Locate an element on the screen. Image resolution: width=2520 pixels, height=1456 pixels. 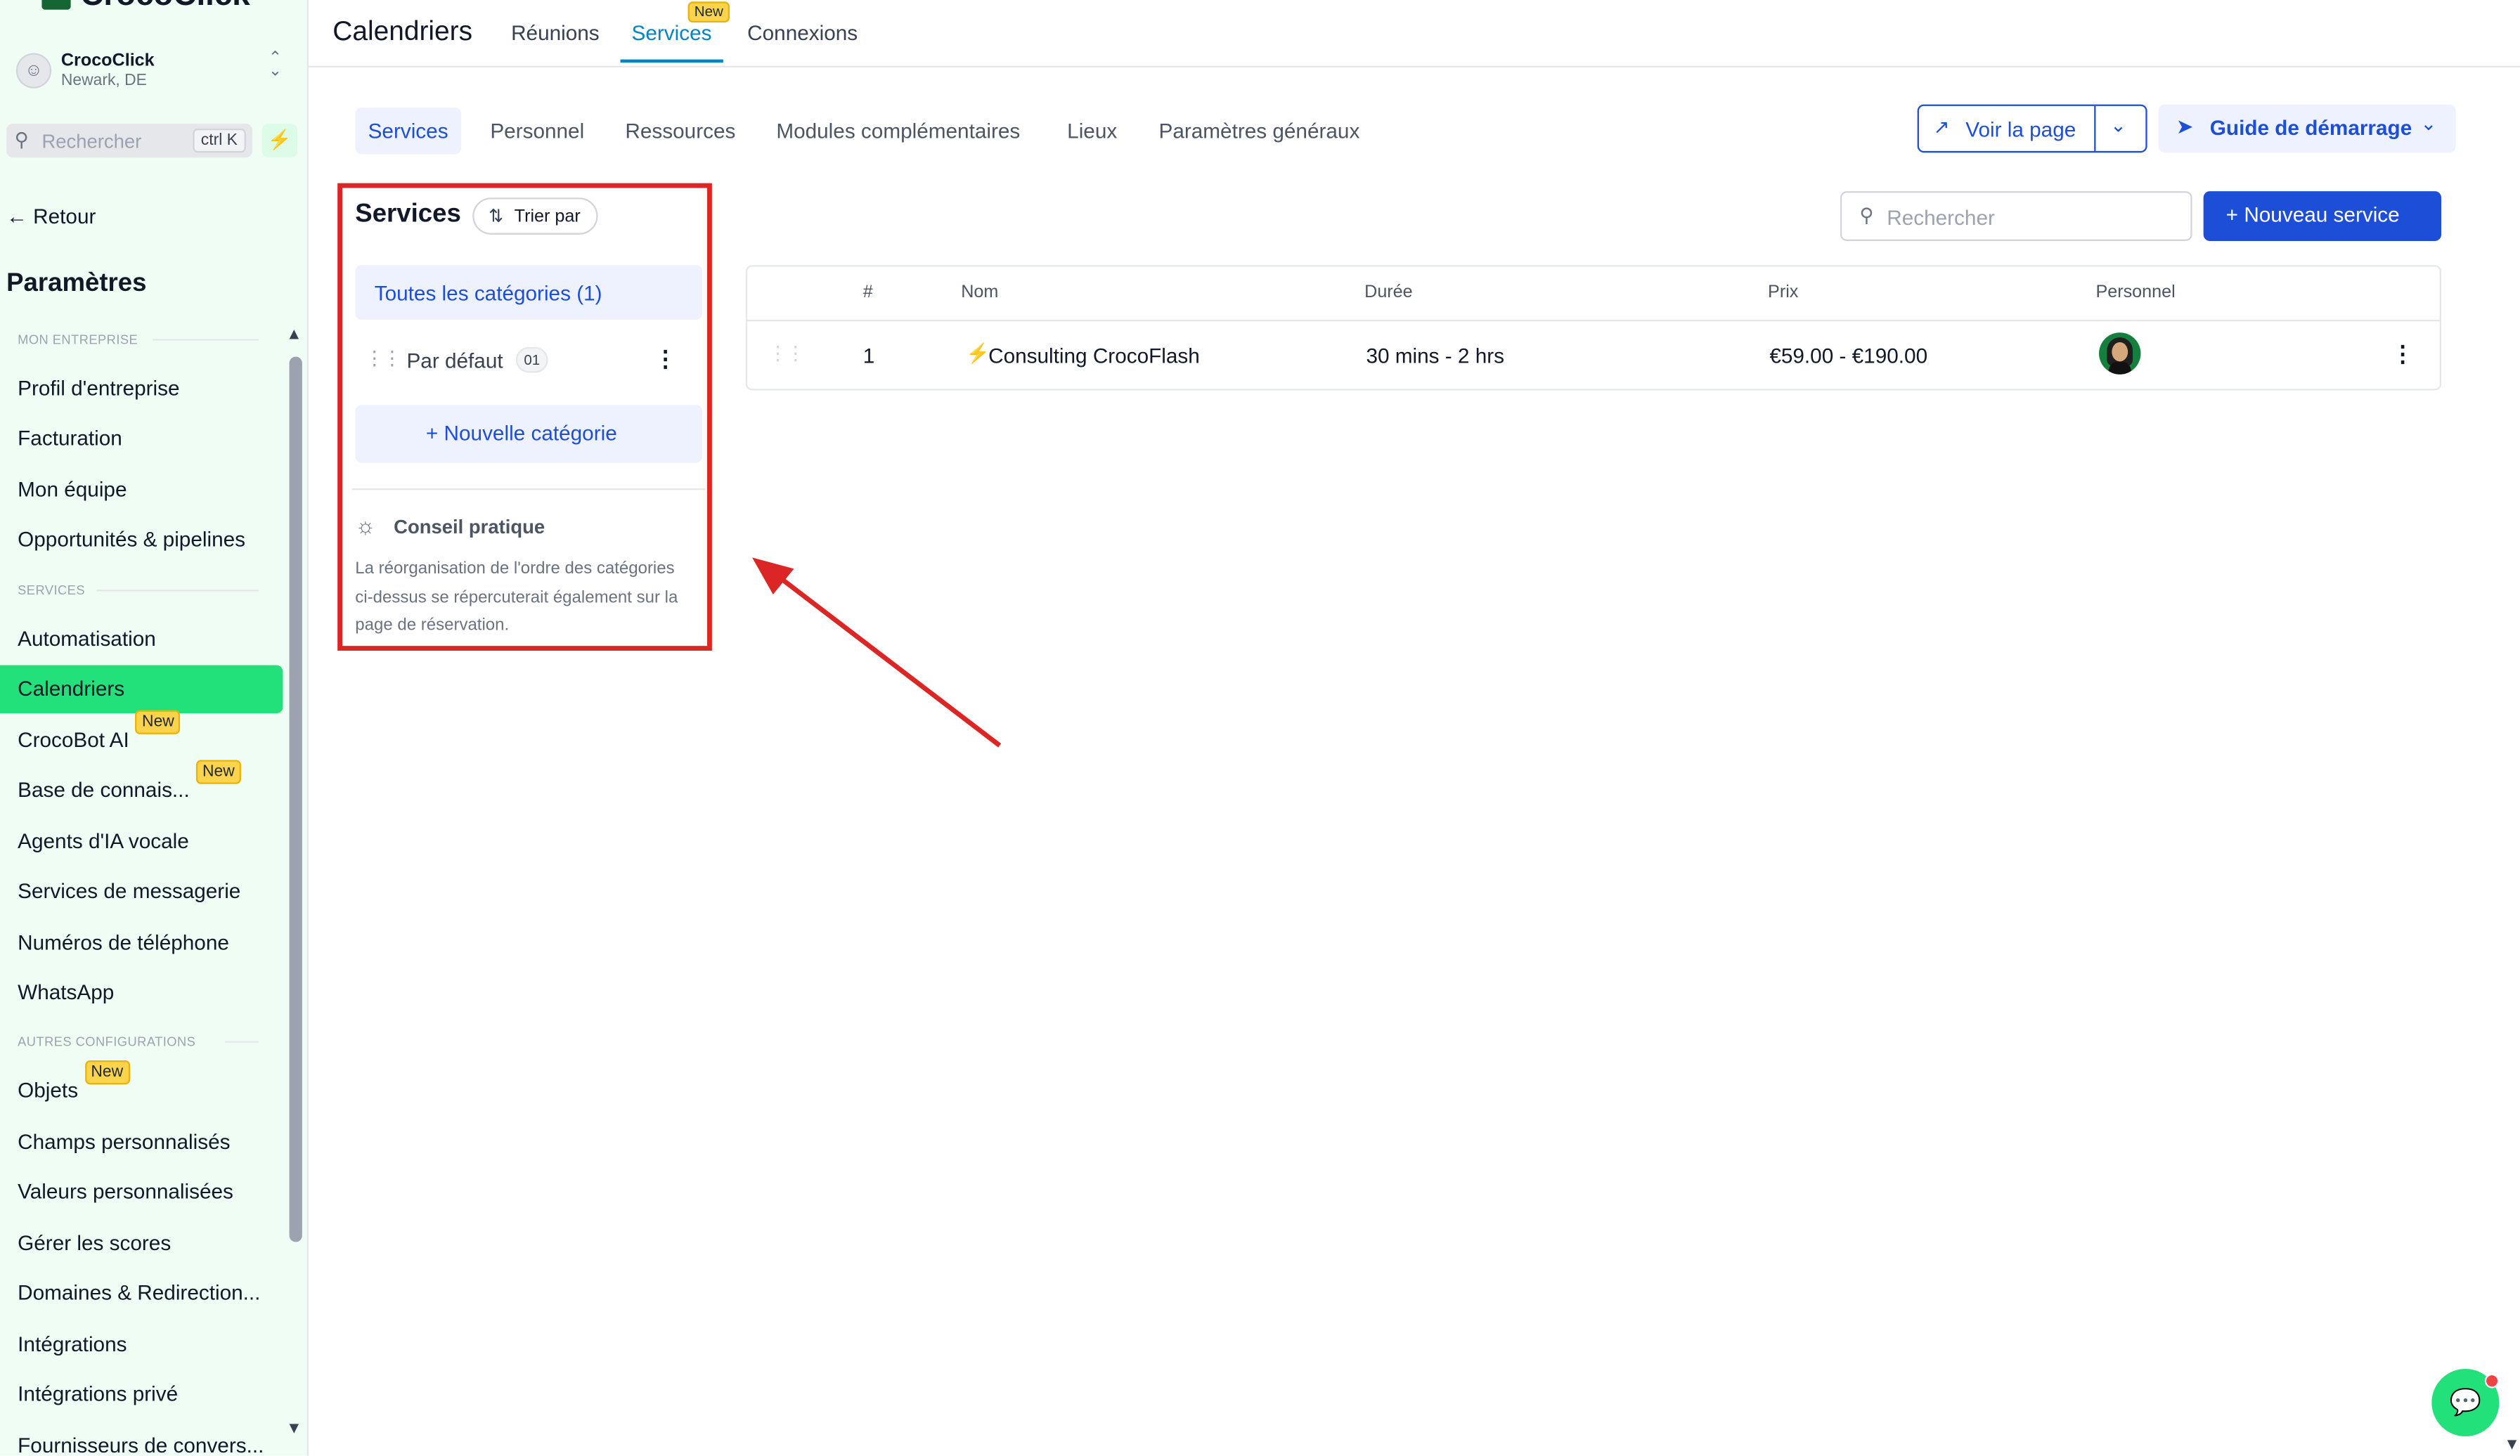
sidebar-item-billing: Facturation is located at coordinates (141, 439).